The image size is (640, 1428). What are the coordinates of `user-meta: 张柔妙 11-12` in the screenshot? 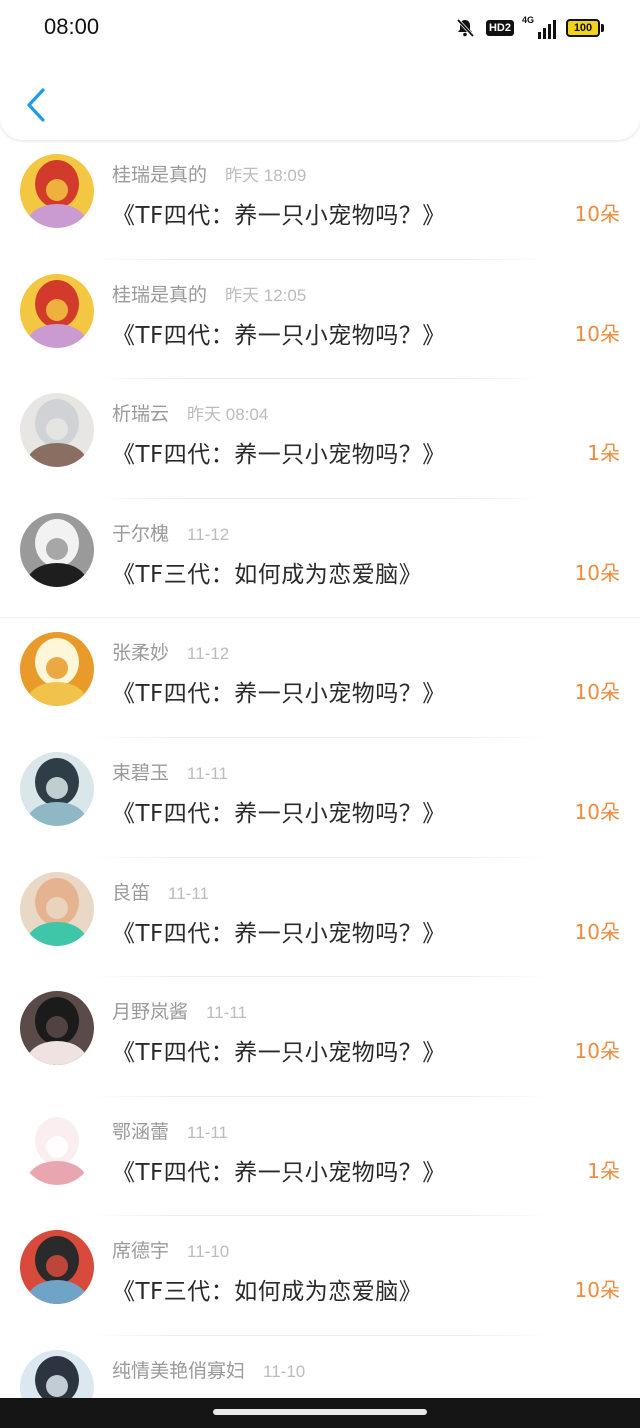 It's located at (170, 651).